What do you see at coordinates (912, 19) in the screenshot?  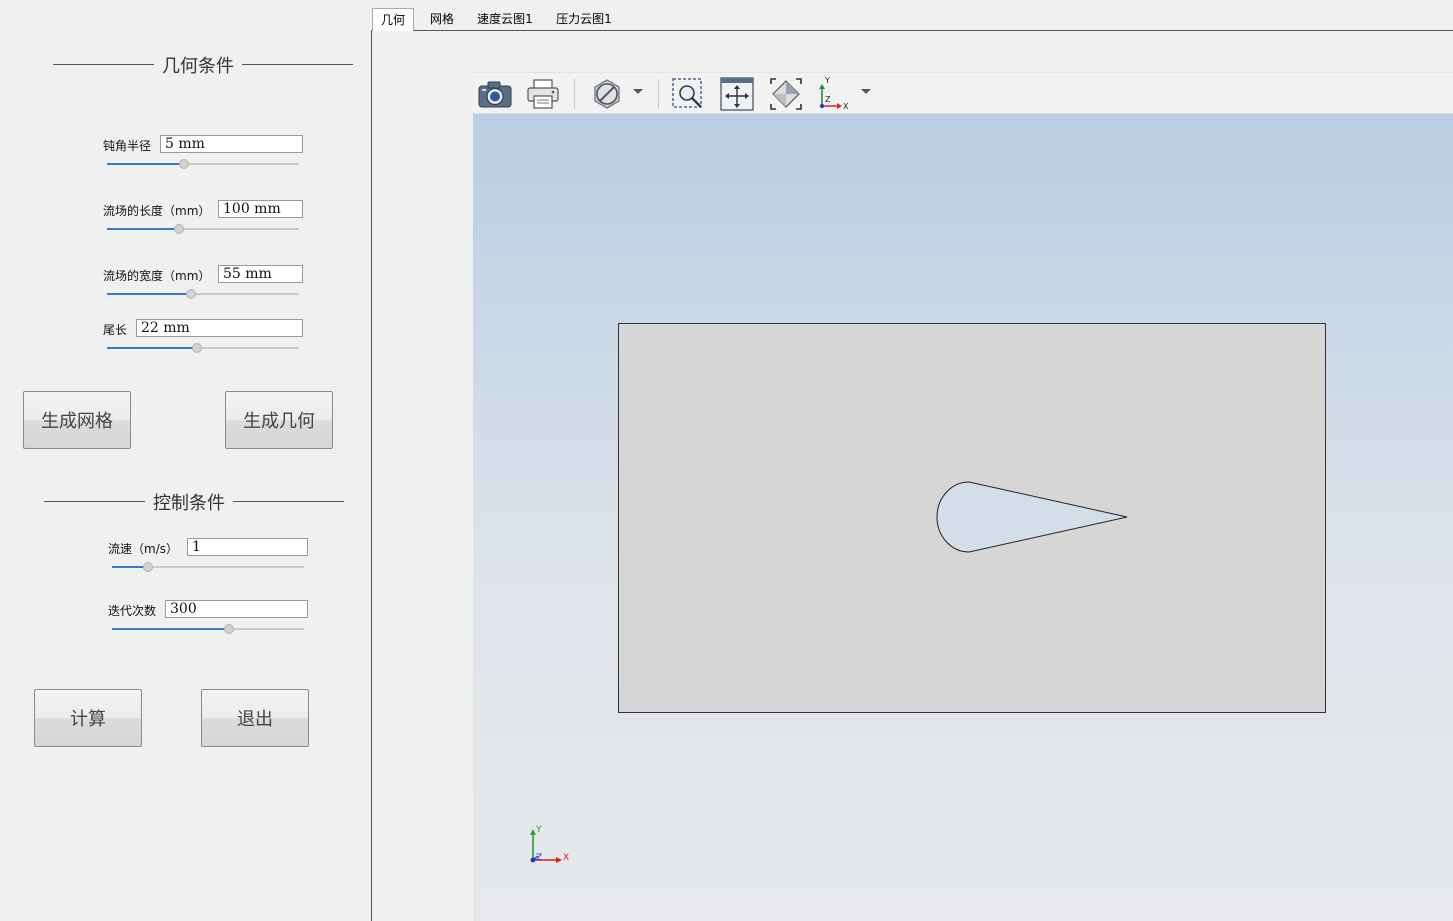 I see `tab-bar: 几何 网格 速度云图1 压力云图1` at bounding box center [912, 19].